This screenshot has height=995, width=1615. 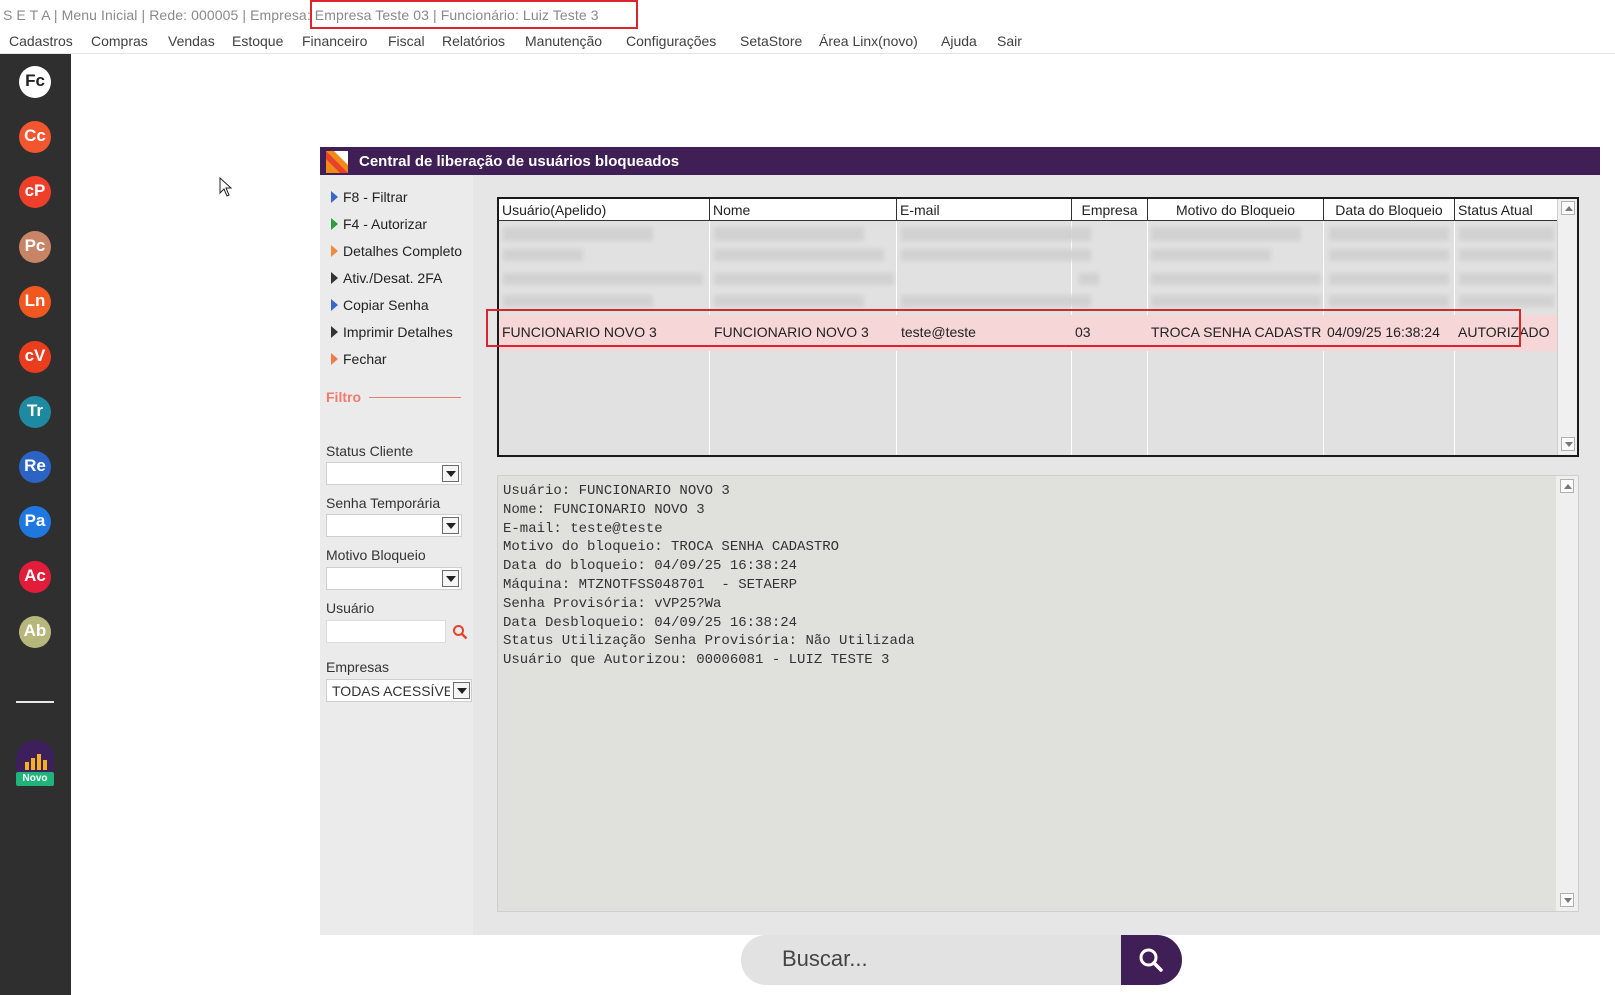 What do you see at coordinates (1236, 210) in the screenshot?
I see `column-header-motivo: Motivo do Bloqueio` at bounding box center [1236, 210].